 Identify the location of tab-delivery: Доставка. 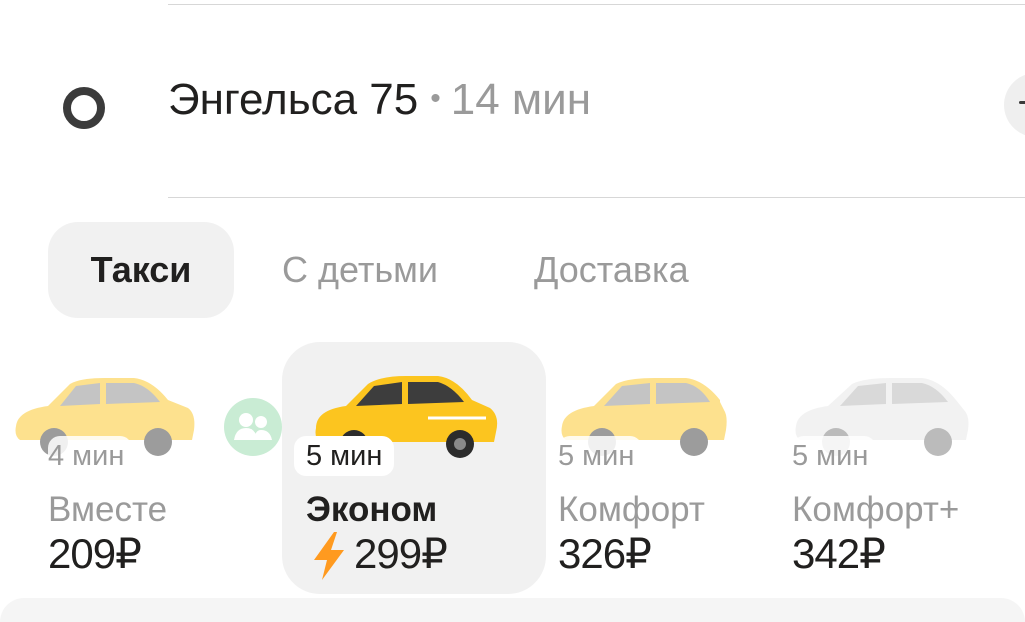
(611, 270).